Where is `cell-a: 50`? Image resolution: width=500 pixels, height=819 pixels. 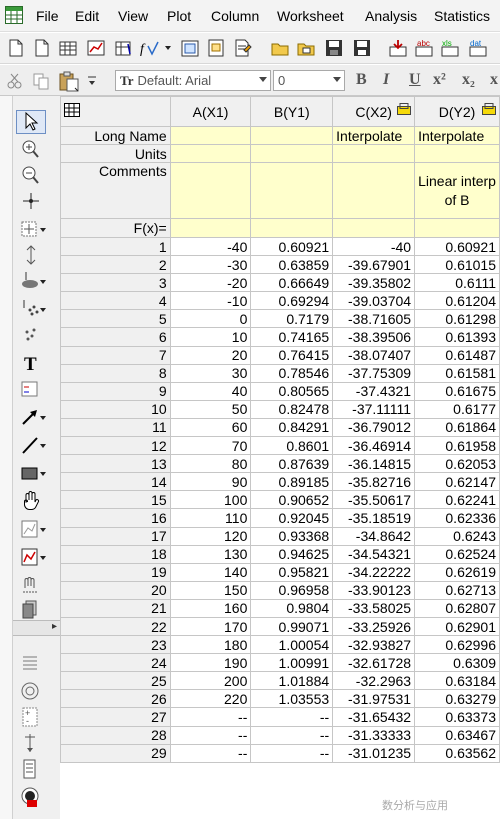 cell-a: 50 is located at coordinates (210, 409).